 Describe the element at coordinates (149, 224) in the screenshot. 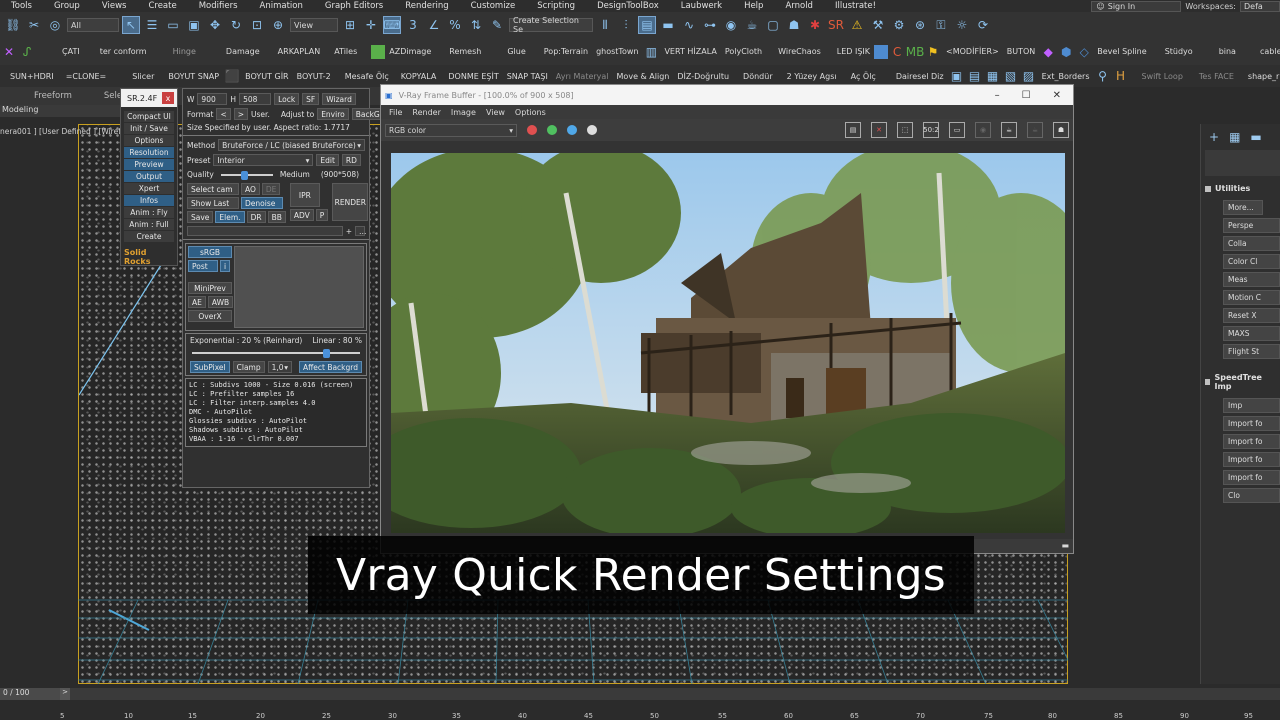

I see `anim-full-button: Anim : Full` at that location.